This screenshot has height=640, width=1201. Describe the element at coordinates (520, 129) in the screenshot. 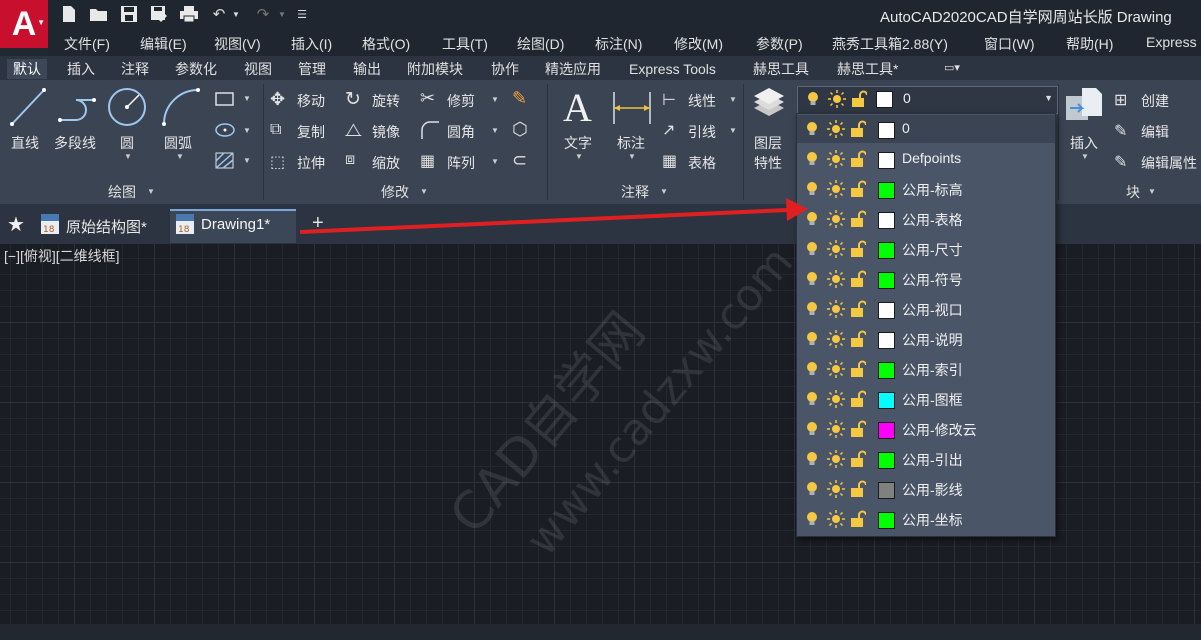

I see `explode-icon: ⬡` at that location.